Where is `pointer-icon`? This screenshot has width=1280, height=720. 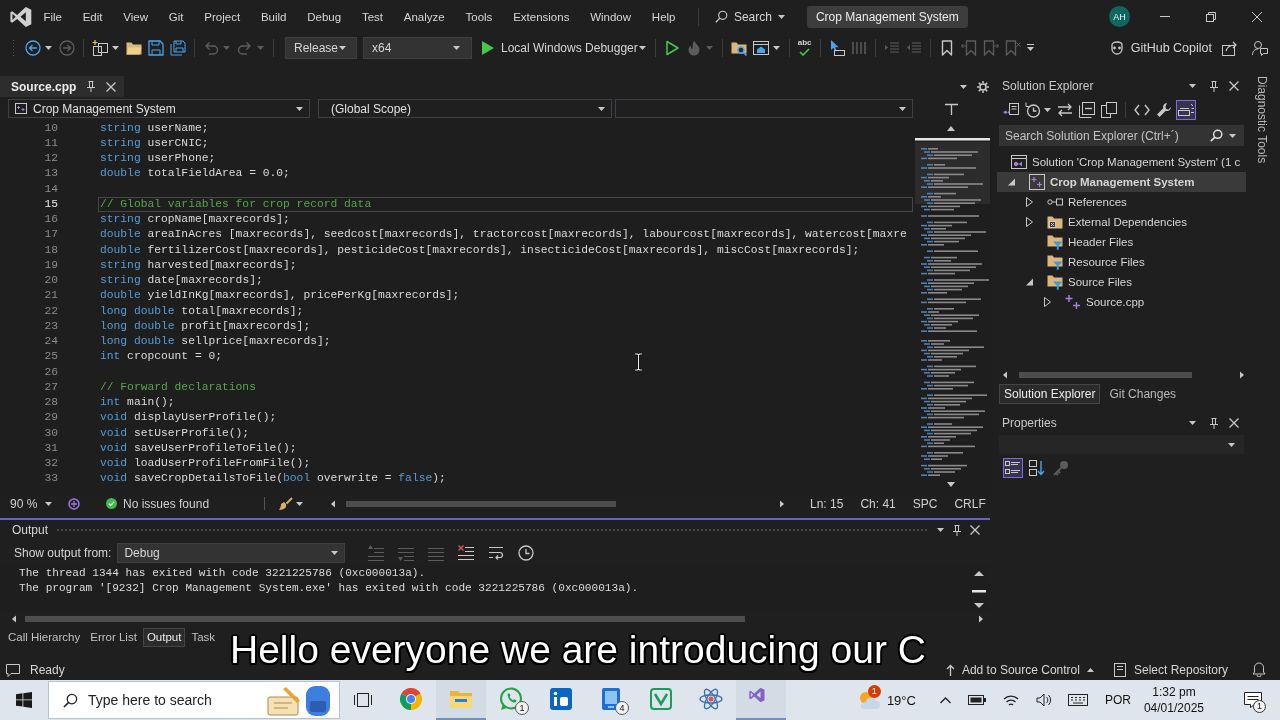
pointer-icon is located at coordinates (836, 47).